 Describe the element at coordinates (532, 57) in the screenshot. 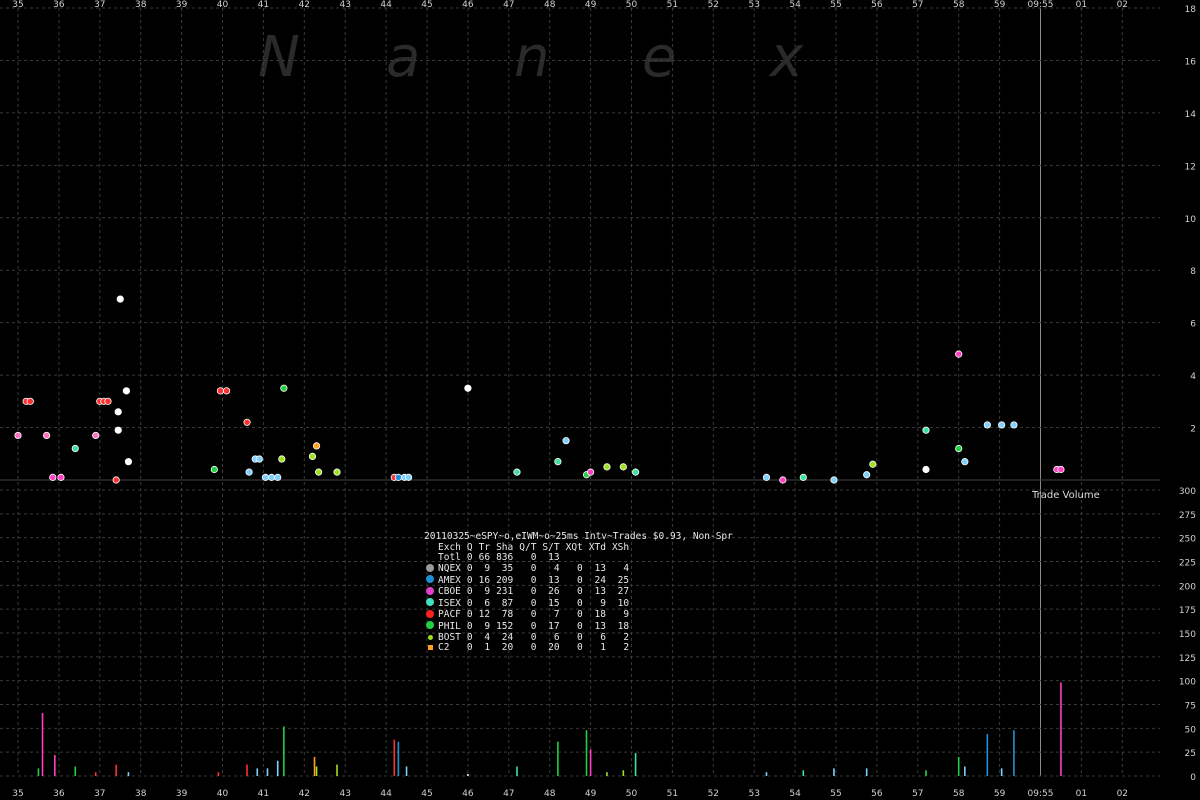

I see `watermark-letter: n` at that location.